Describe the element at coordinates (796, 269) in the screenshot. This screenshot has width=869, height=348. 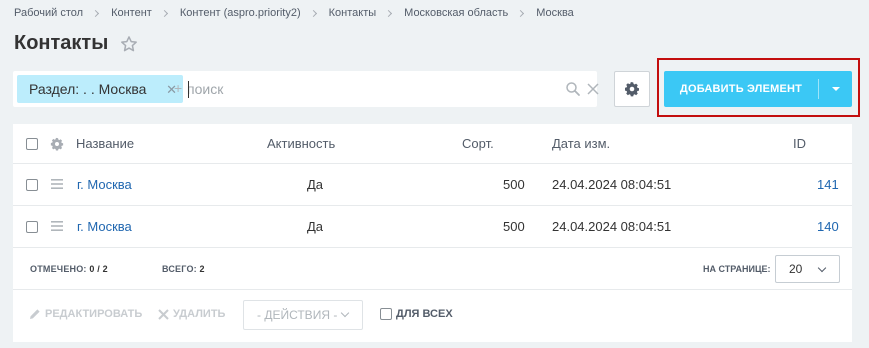
I see `per-page-value: 20` at that location.